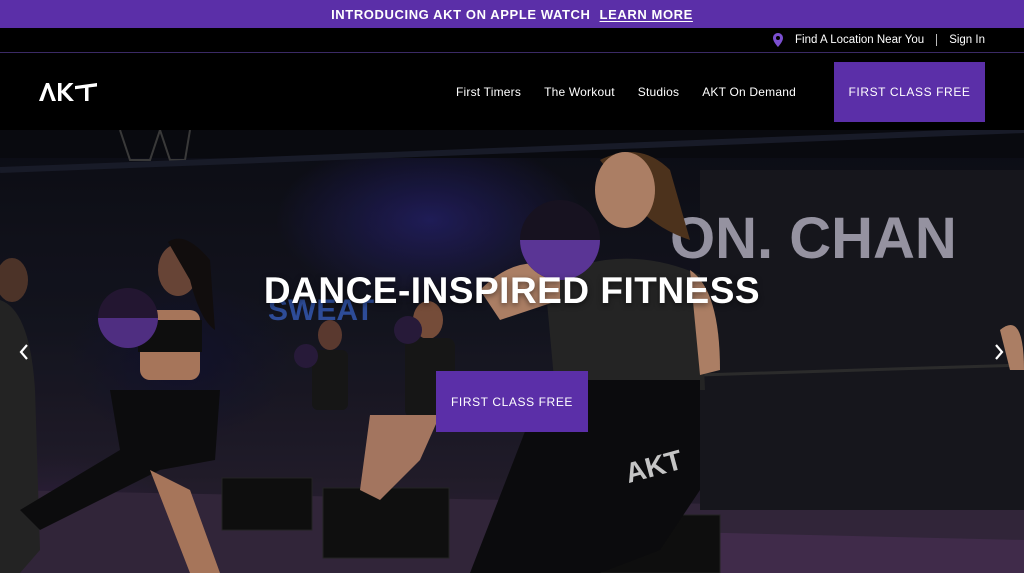 This screenshot has height=573, width=1024. I want to click on nav-first-class-free-button: FIRST CLASS FREE, so click(909, 92).